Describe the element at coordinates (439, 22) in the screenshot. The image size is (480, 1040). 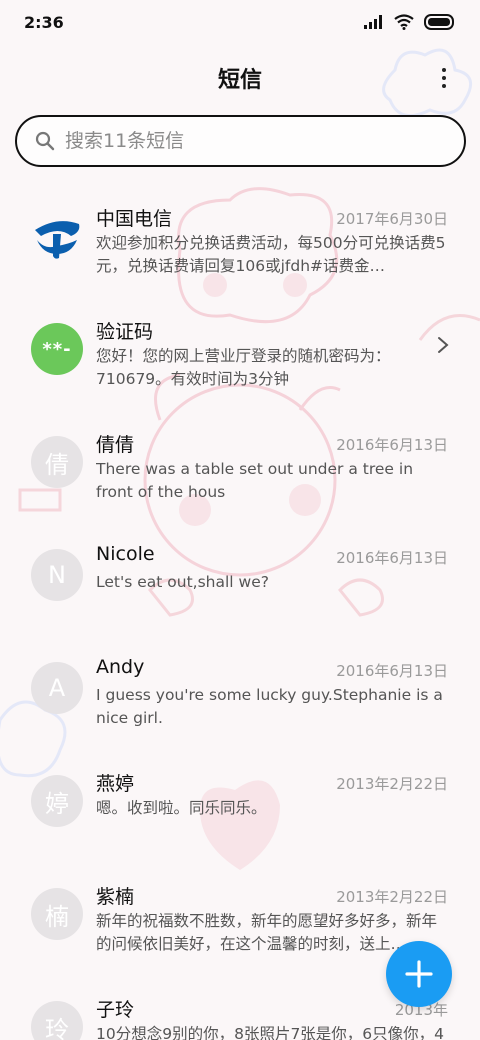
I see `battery-icon` at that location.